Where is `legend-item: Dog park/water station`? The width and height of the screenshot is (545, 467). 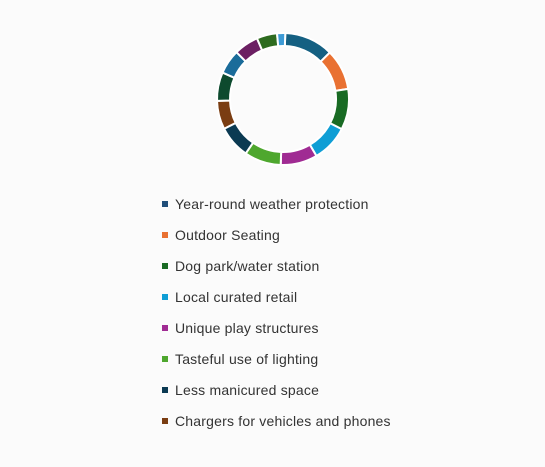 legend-item: Dog park/water station is located at coordinates (312, 265).